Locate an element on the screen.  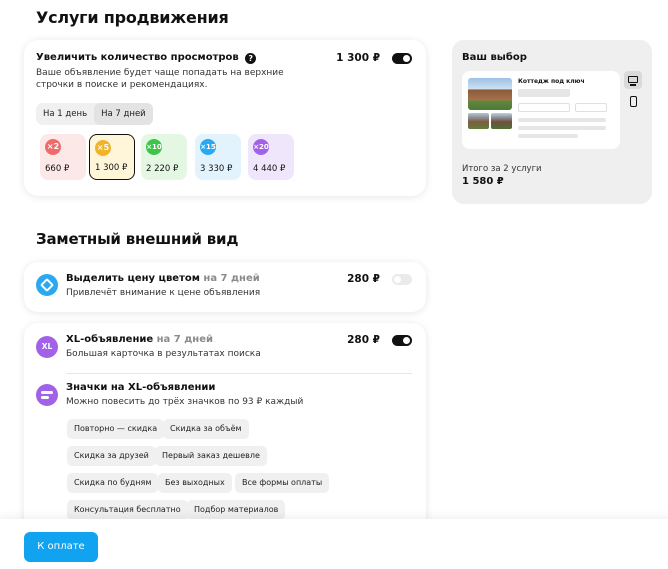
highlight-price-title: Выделить цену цветом на 7 дней is located at coordinates (163, 278).